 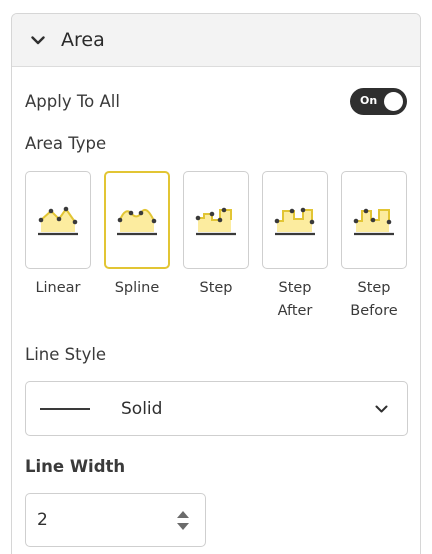 I want to click on step-before-area-icon, so click(x=373, y=222).